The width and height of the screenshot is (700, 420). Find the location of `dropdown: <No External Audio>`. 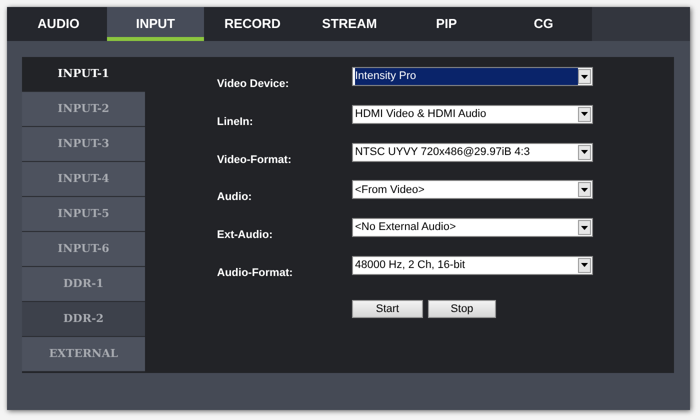

dropdown: <No External Audio> is located at coordinates (472, 228).